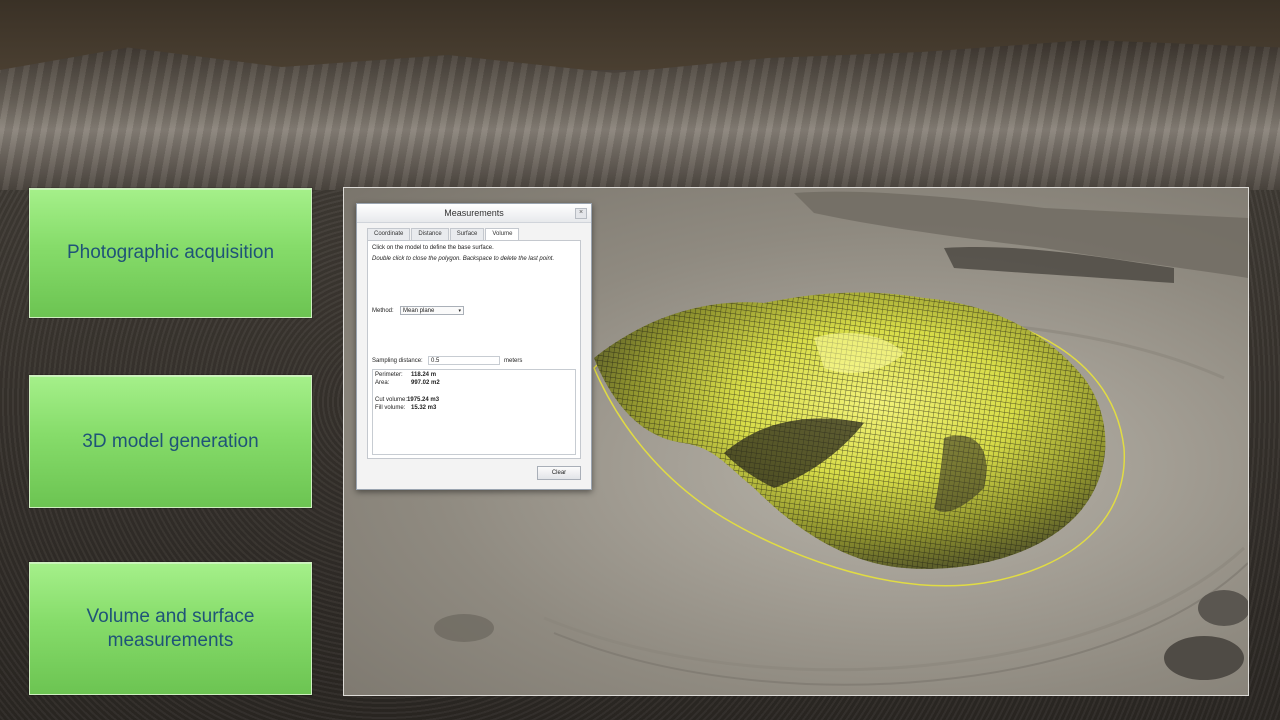  I want to click on dialog-titlebar: Measurements ×, so click(474, 213).